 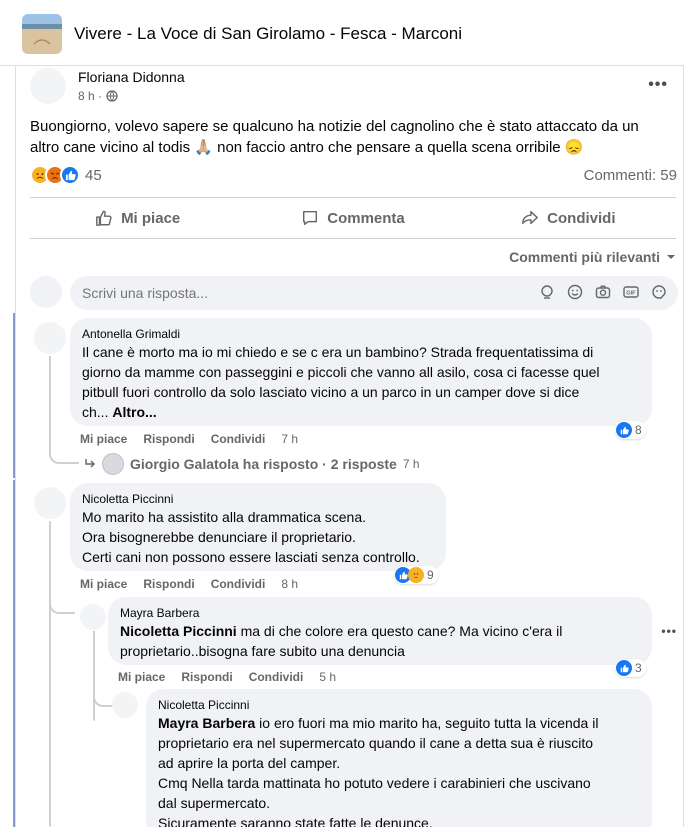 What do you see at coordinates (530, 217) in the screenshot?
I see `share-icon` at bounding box center [530, 217].